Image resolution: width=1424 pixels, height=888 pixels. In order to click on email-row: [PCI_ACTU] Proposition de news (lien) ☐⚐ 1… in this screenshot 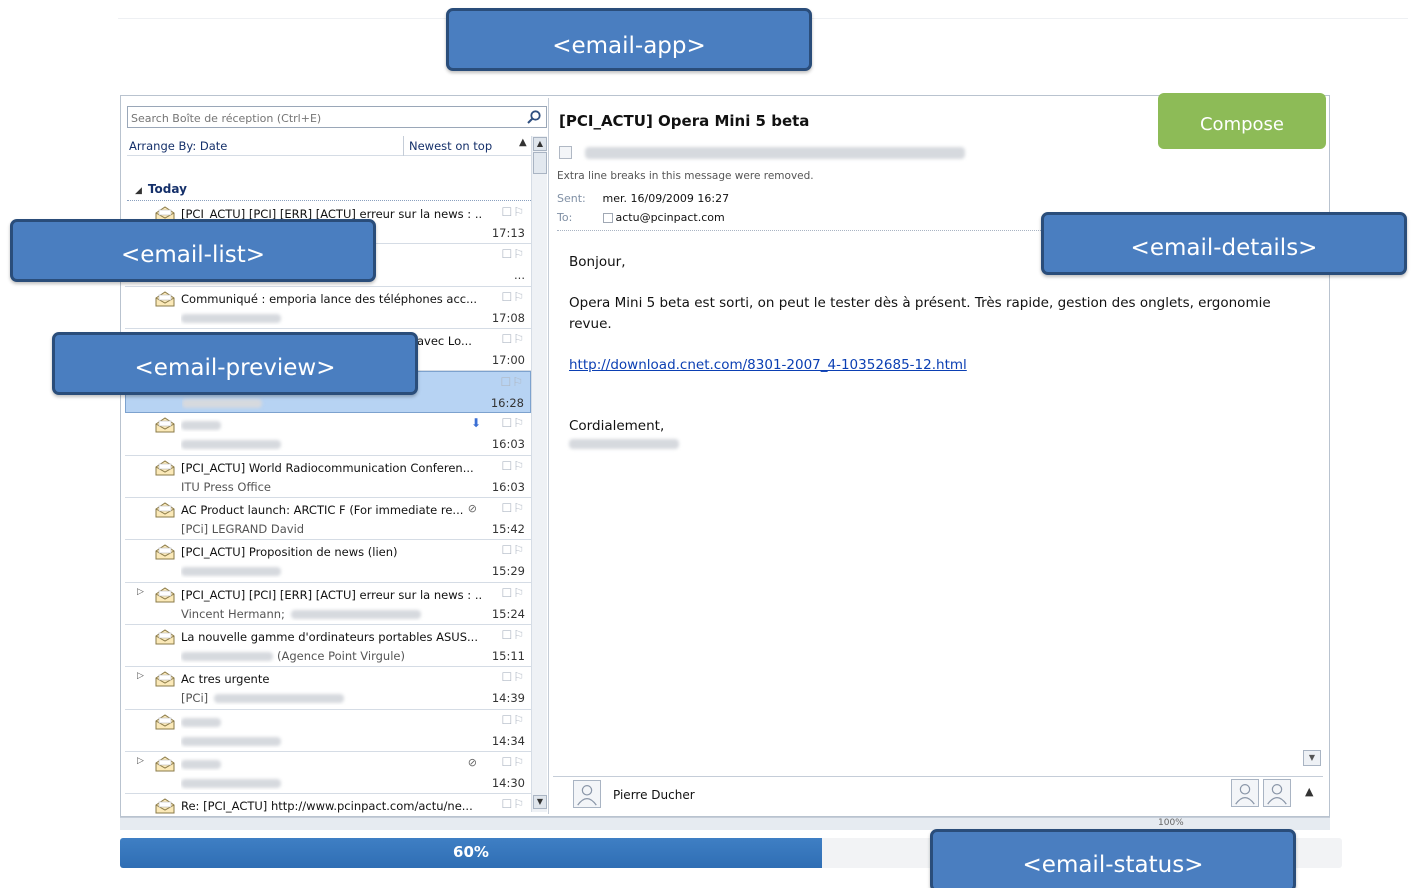, I will do `click(328, 561)`.